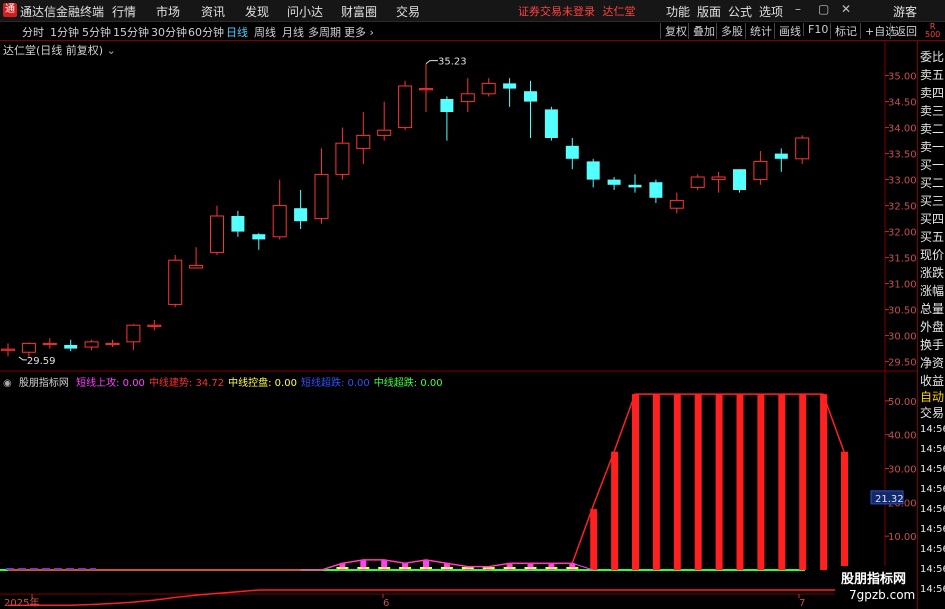 The width and height of the screenshot is (945, 609). I want to click on watermark: 股朋指标网 7gpzb.com, so click(876, 587).